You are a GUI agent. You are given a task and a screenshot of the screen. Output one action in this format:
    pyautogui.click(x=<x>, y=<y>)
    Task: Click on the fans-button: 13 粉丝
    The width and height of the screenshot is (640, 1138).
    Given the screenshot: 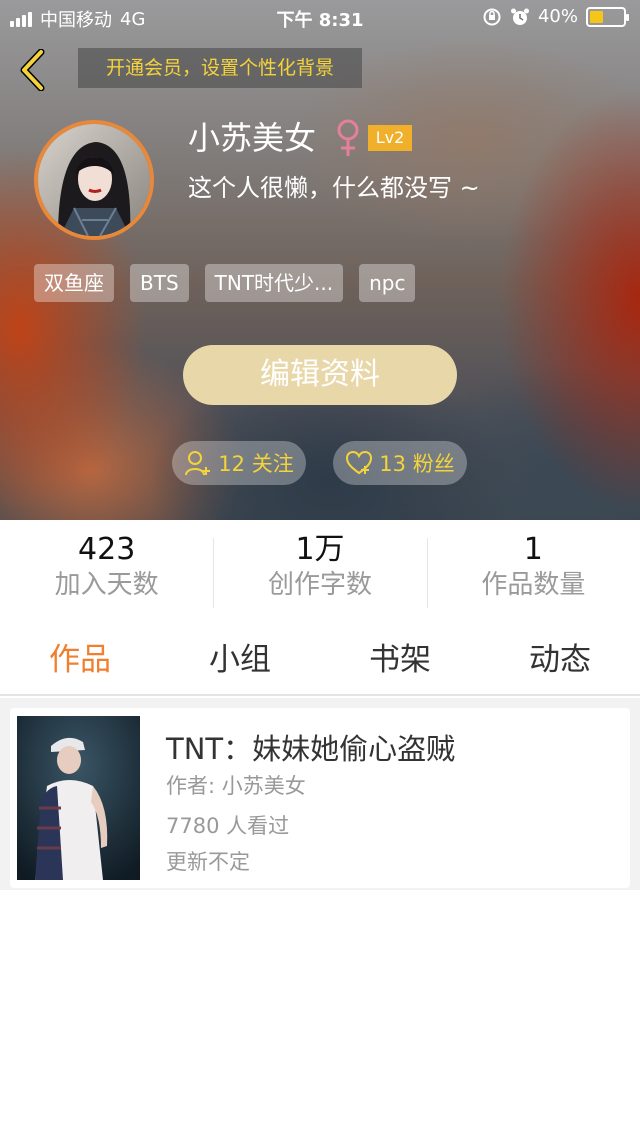 What is the action you would take?
    pyautogui.click(x=400, y=463)
    